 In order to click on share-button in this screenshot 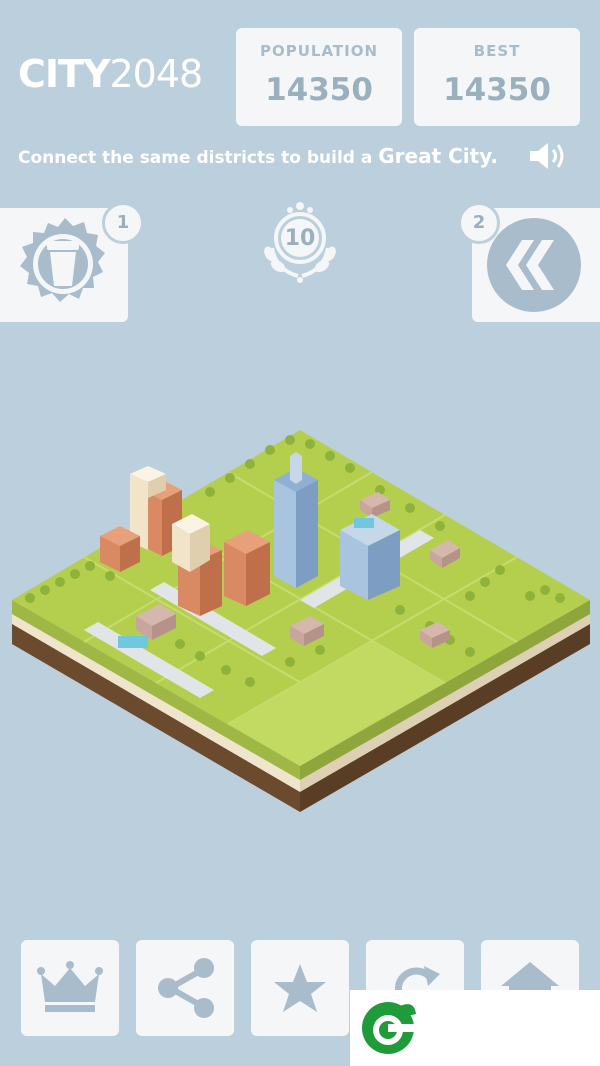, I will do `click(185, 988)`.